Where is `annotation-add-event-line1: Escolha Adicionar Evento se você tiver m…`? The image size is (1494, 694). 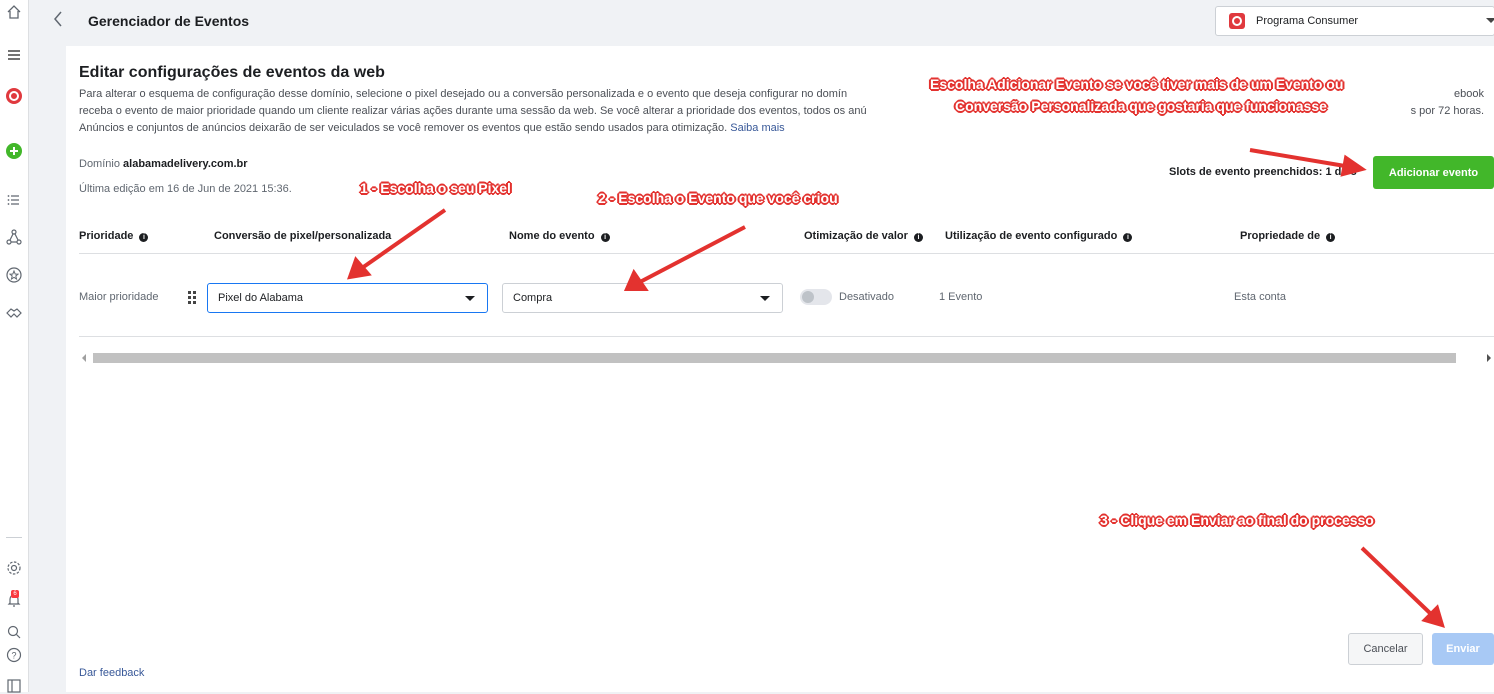 annotation-add-event-line1: Escolha Adicionar Evento se você tiver m… is located at coordinates (1137, 84).